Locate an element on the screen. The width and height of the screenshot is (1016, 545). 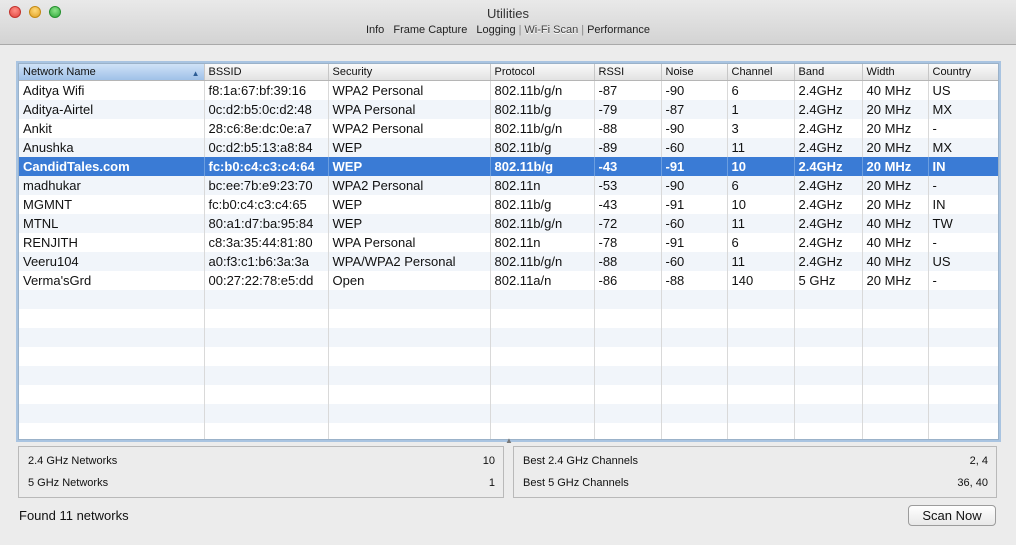
cell-country: US is located at coordinates (963, 261).